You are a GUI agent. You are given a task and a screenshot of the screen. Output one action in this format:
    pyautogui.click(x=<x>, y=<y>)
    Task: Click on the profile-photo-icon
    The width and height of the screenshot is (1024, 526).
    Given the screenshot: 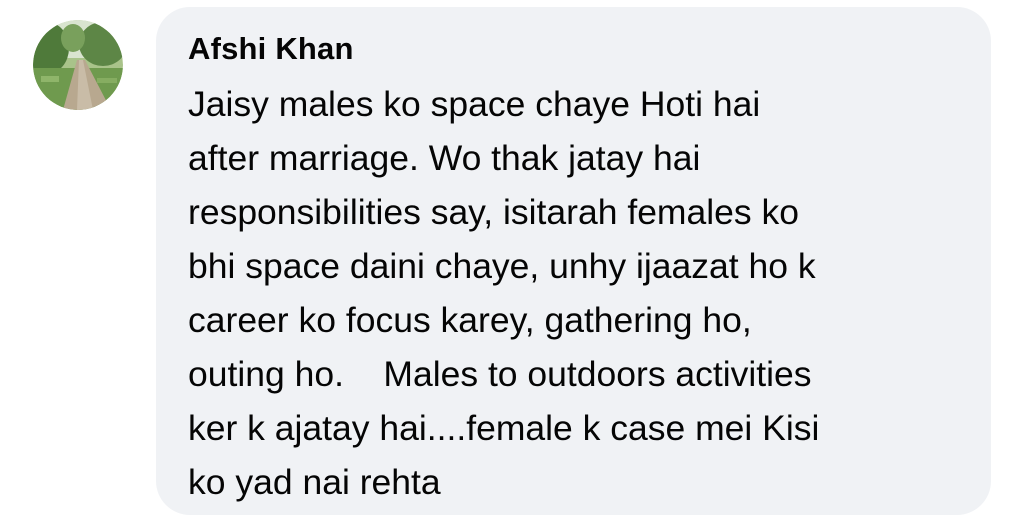 What is the action you would take?
    pyautogui.click(x=78, y=65)
    